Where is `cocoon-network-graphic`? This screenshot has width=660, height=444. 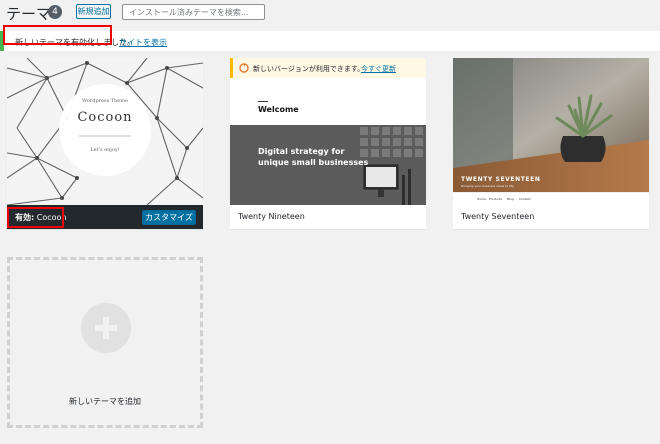 cocoon-network-graphic is located at coordinates (105, 131).